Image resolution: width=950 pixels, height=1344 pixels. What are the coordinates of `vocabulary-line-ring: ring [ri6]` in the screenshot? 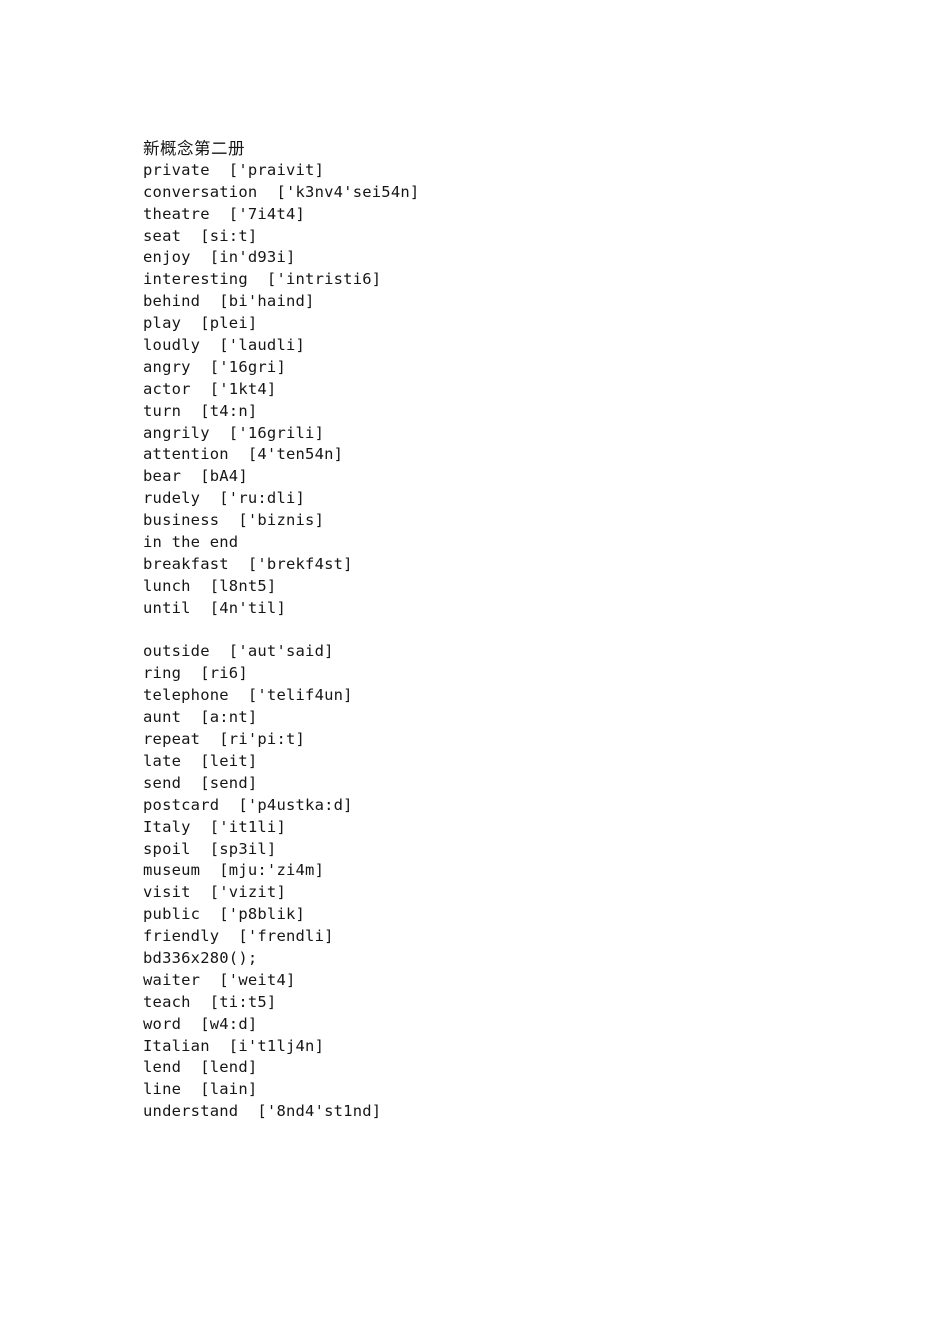 It's located at (195, 673).